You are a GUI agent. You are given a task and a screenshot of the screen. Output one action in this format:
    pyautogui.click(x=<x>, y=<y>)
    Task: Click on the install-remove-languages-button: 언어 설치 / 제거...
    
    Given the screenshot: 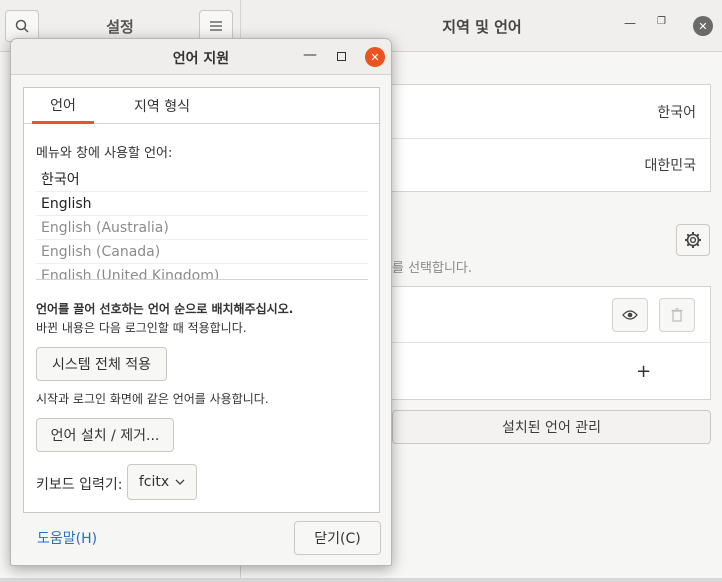 What is the action you would take?
    pyautogui.click(x=105, y=435)
    